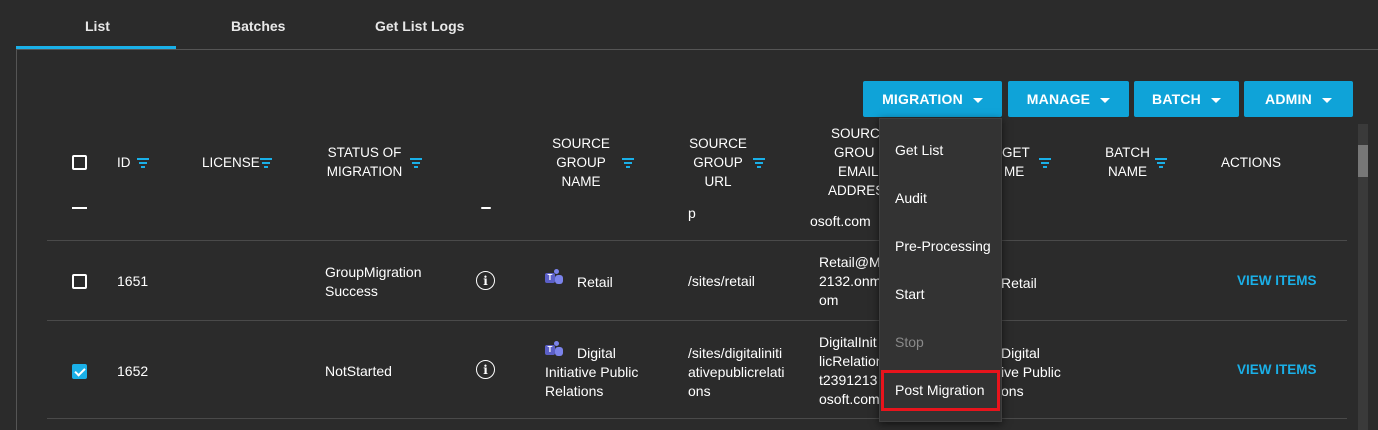  What do you see at coordinates (829, 300) in the screenshot?
I see `email-line: om` at bounding box center [829, 300].